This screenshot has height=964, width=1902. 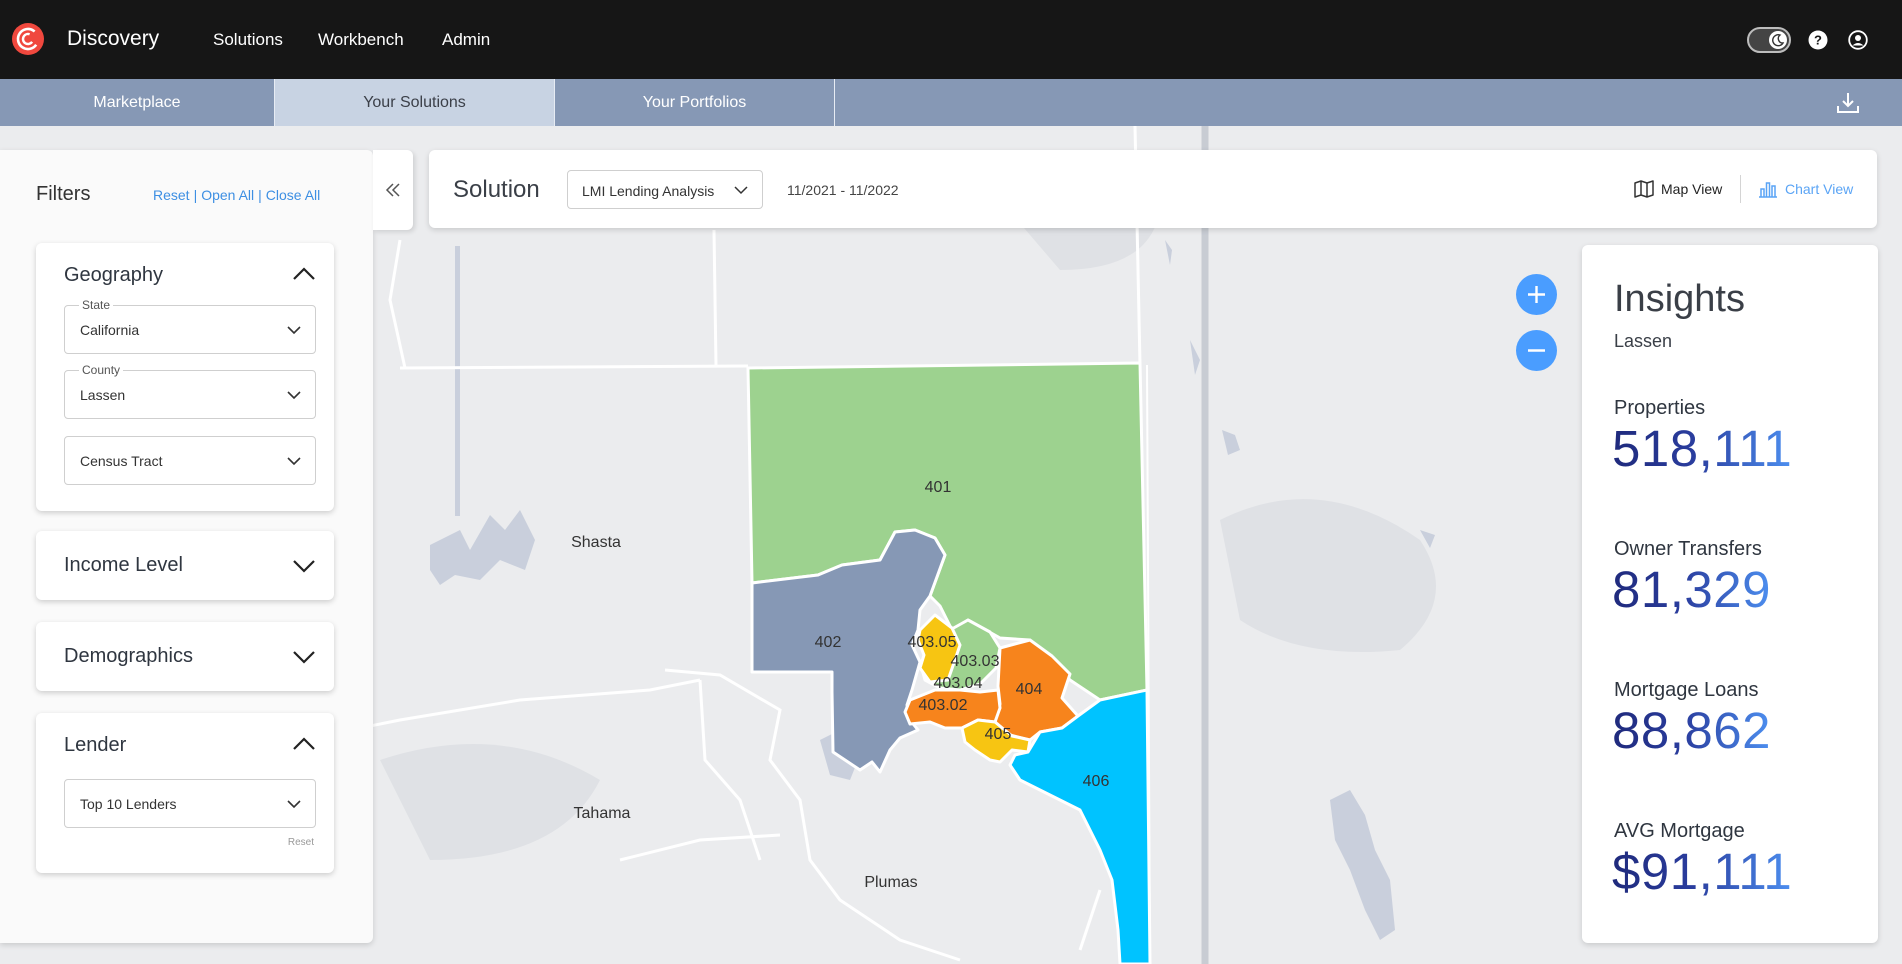 I want to click on map-view-button: Map View, so click(x=1678, y=189).